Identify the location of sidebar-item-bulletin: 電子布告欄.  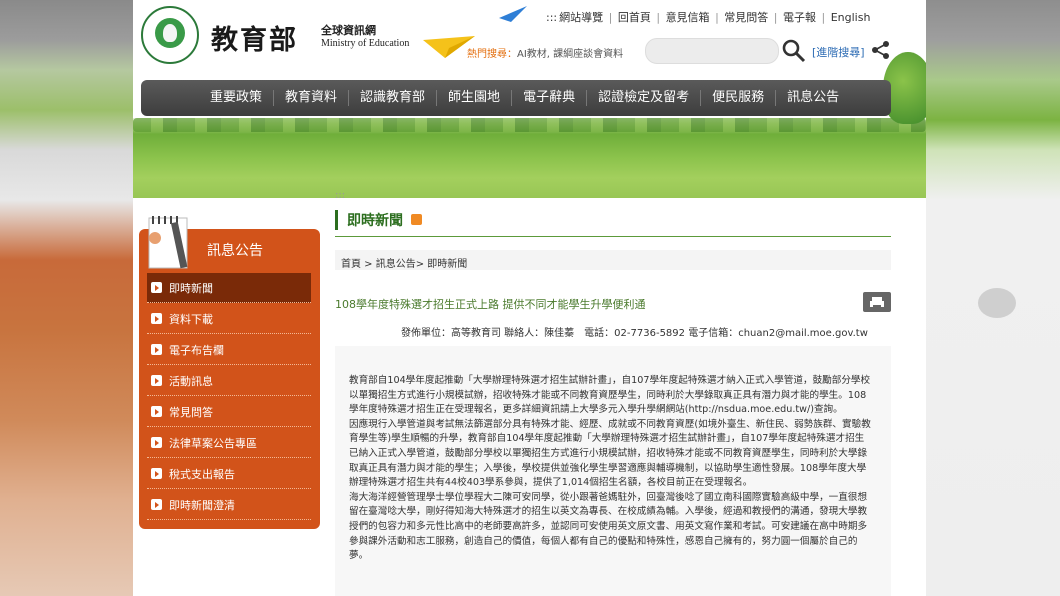
(229, 350).